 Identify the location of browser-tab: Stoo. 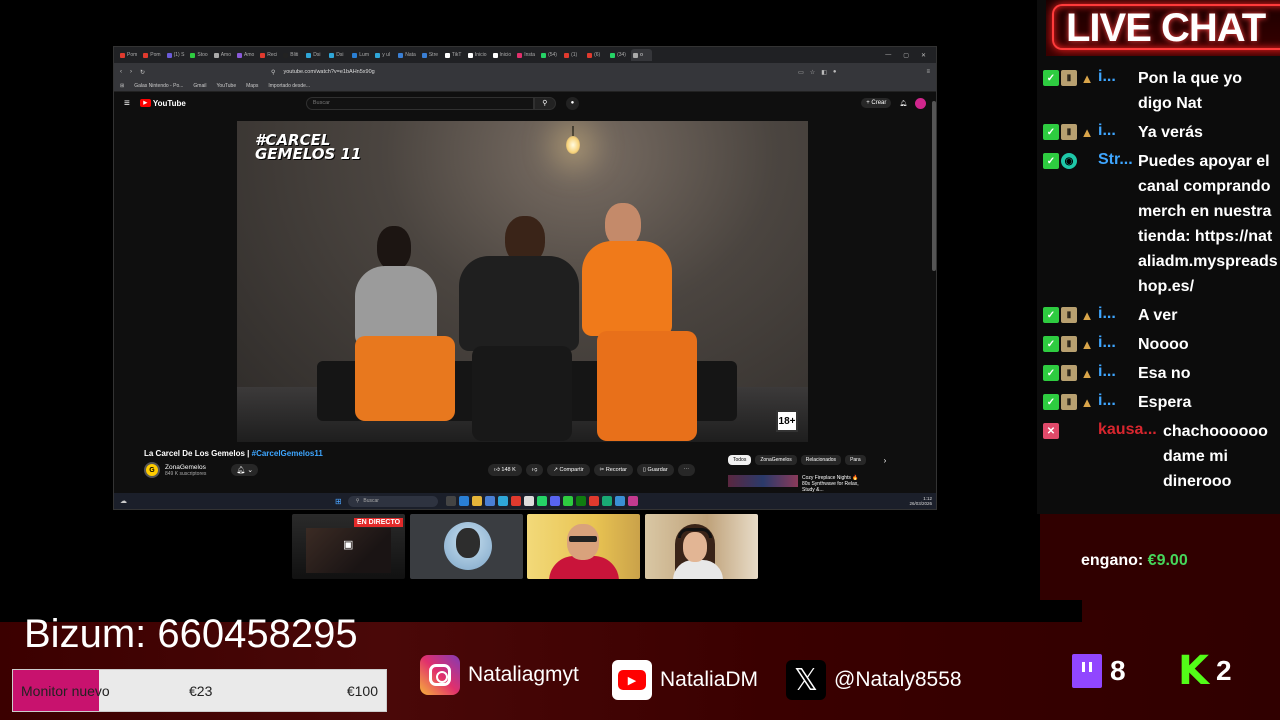
(198, 55).